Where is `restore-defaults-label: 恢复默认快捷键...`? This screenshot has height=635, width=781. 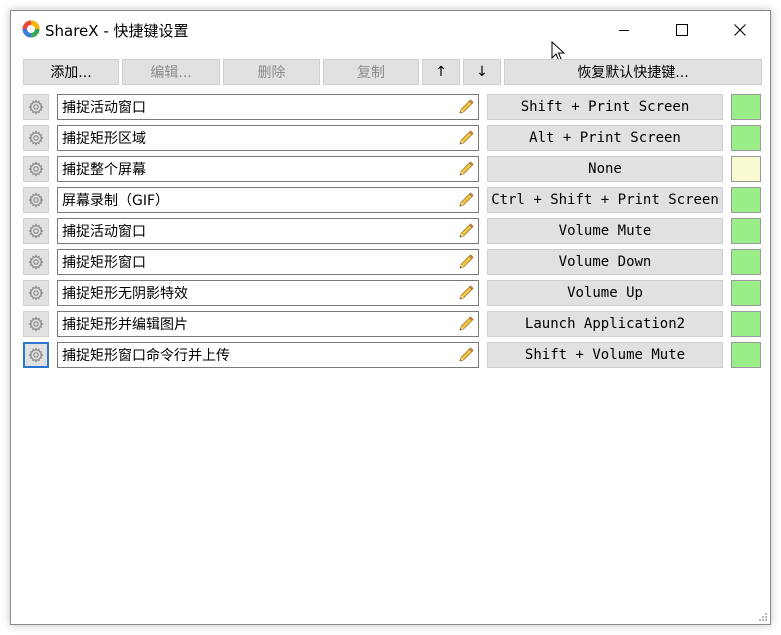 restore-defaults-label: 恢复默认快捷键... is located at coordinates (633, 73).